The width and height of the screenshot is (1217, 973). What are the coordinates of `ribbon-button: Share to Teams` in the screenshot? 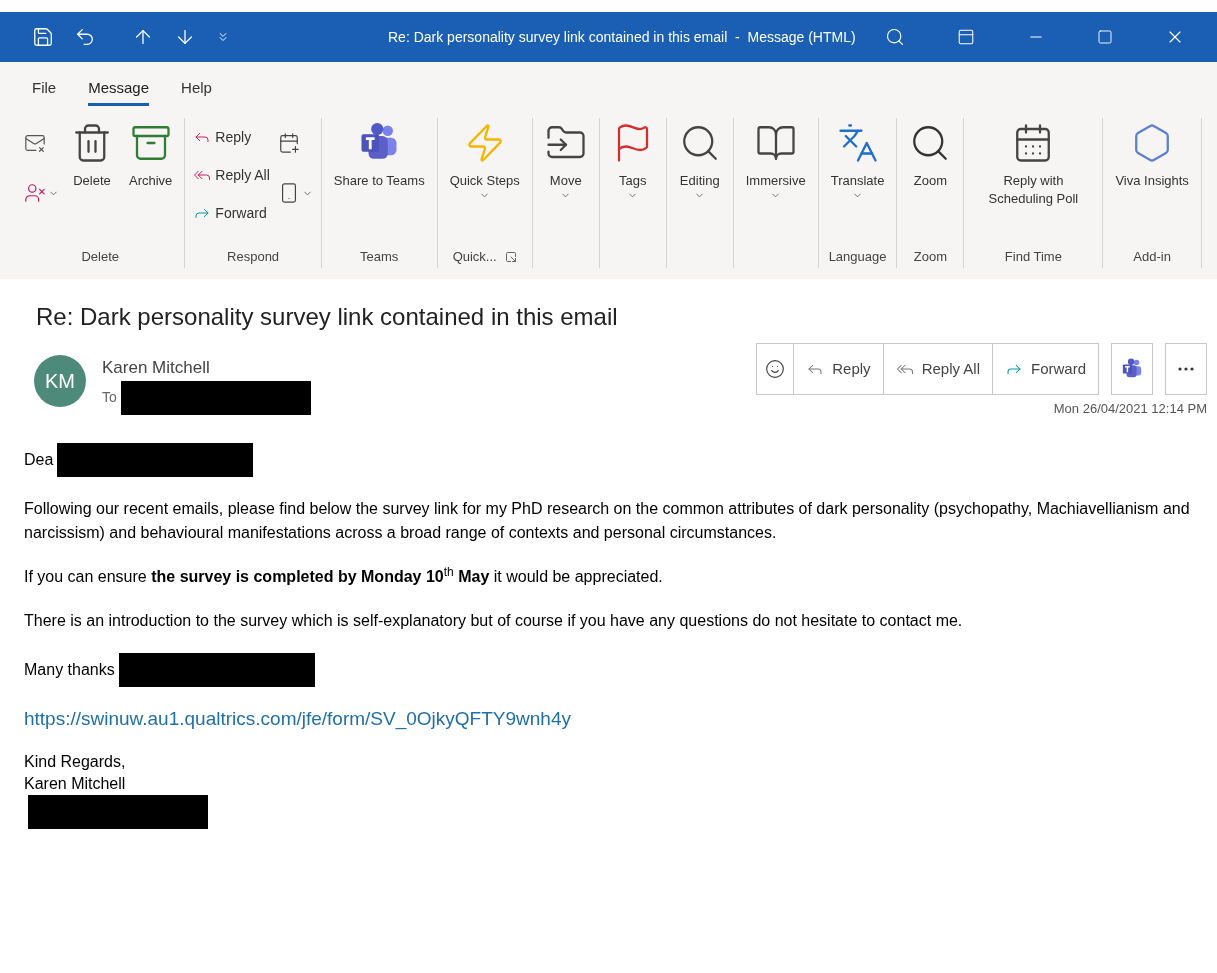 It's located at (379, 154).